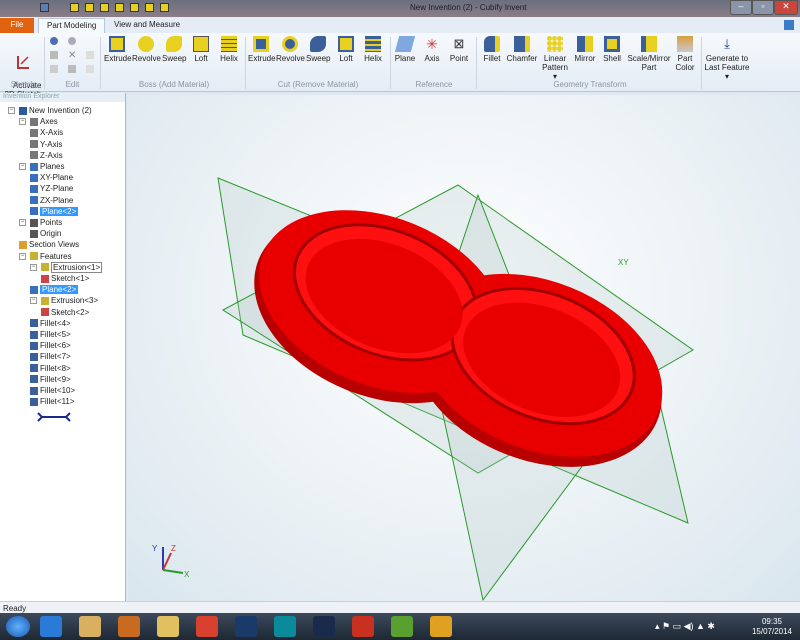 This screenshot has height=640, width=800. What do you see at coordinates (129, 626) in the screenshot?
I see `taskbar-app-media` at bounding box center [129, 626].